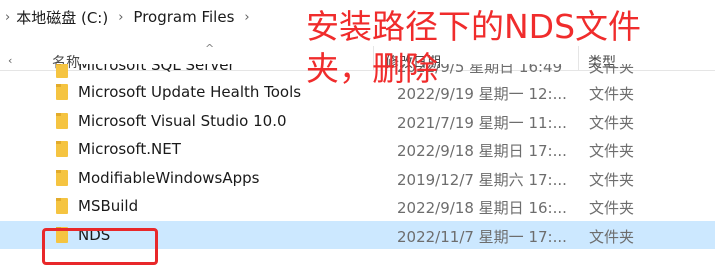  Describe the element at coordinates (183, 17) in the screenshot. I see `breadcrumb-item-program-files: Program Files` at that location.